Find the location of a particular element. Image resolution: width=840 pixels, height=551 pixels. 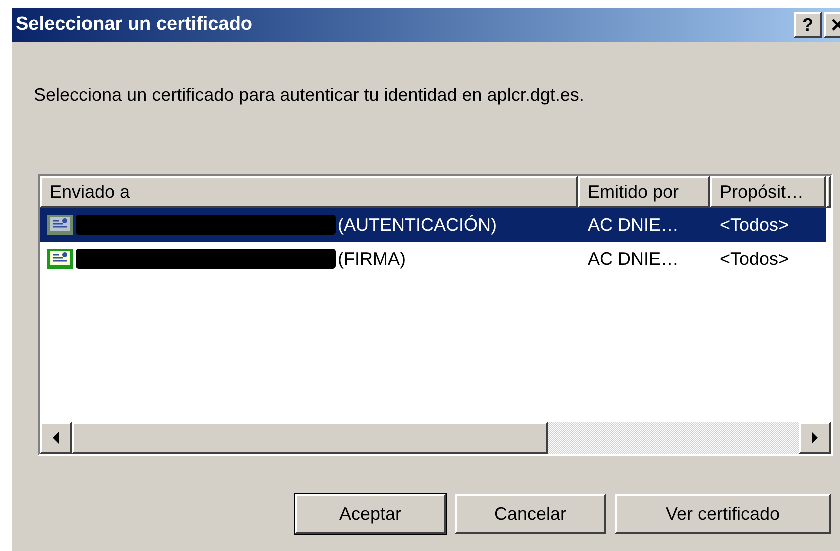

column-header: Emitido por is located at coordinates (644, 192).